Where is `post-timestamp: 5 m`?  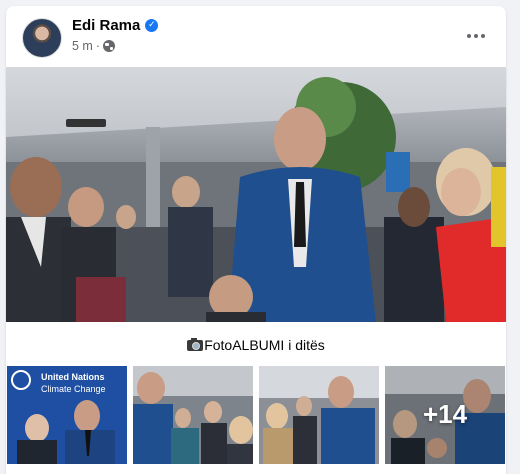 post-timestamp: 5 m is located at coordinates (82, 46).